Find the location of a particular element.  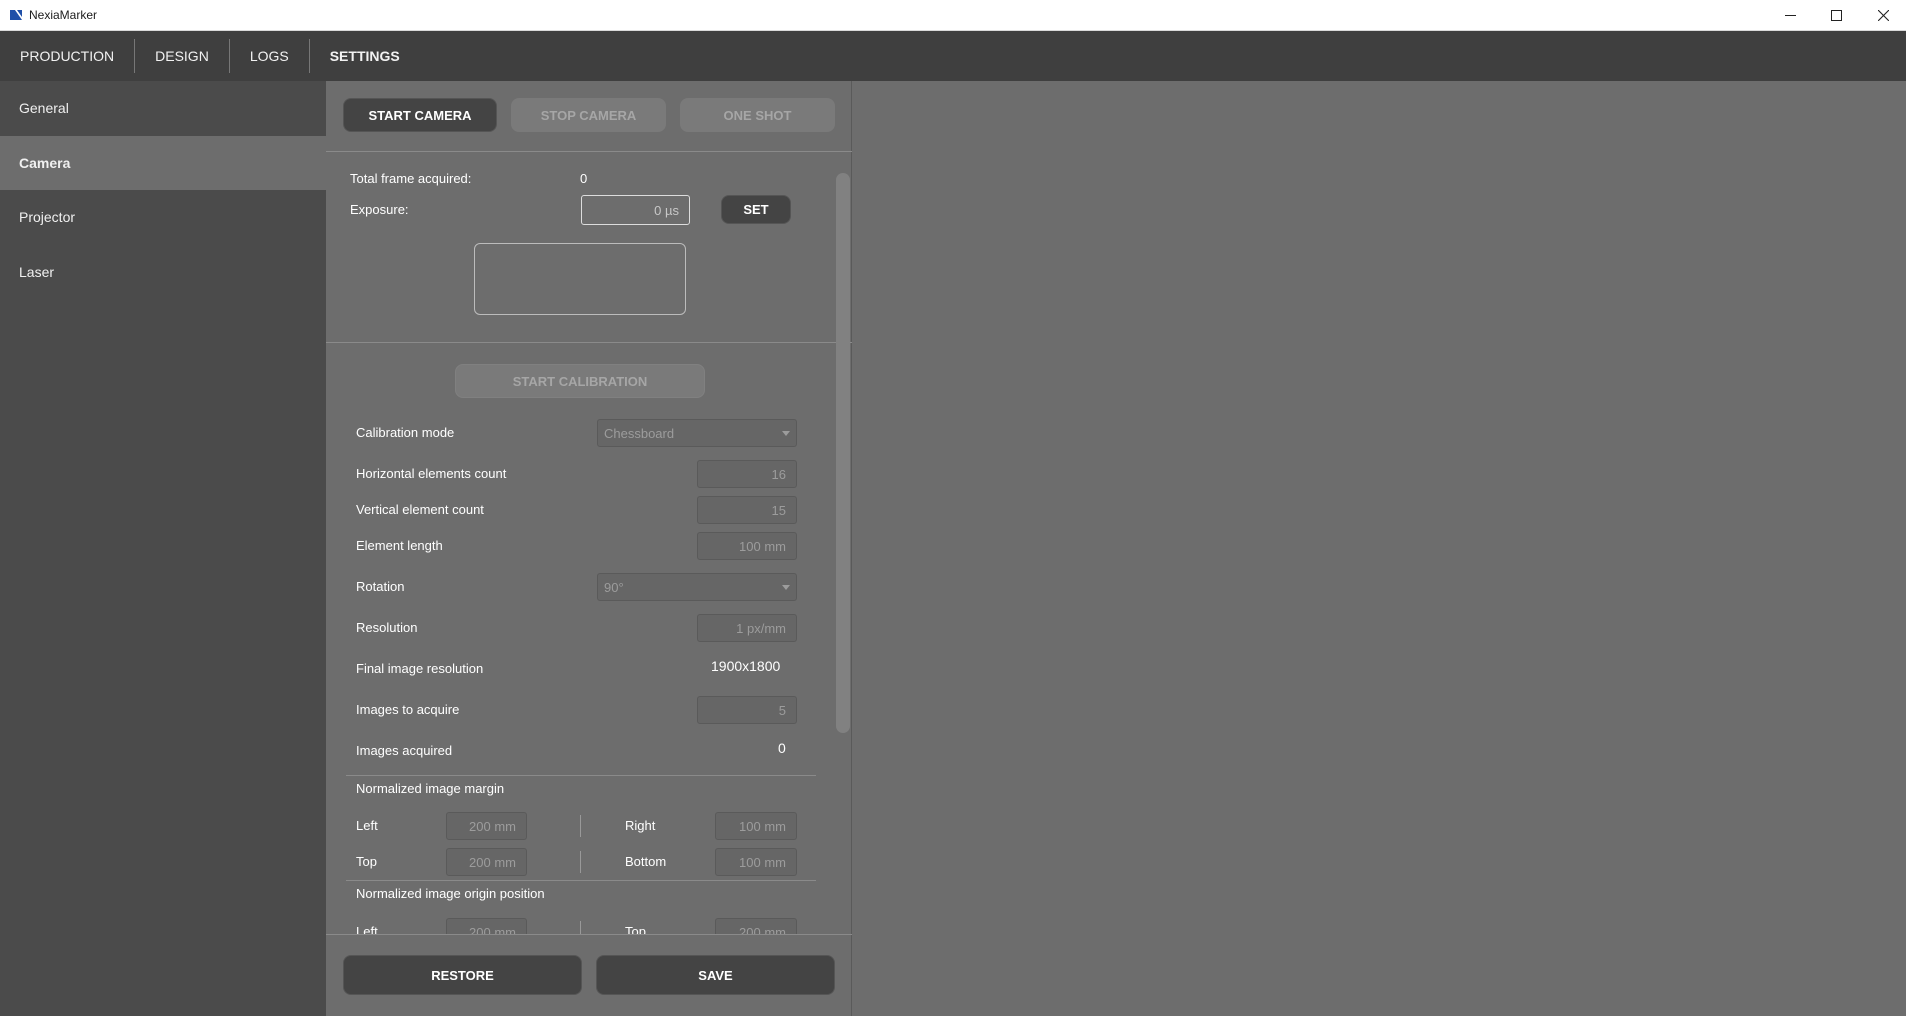

resolution-input: 1 px/mm is located at coordinates (747, 628).